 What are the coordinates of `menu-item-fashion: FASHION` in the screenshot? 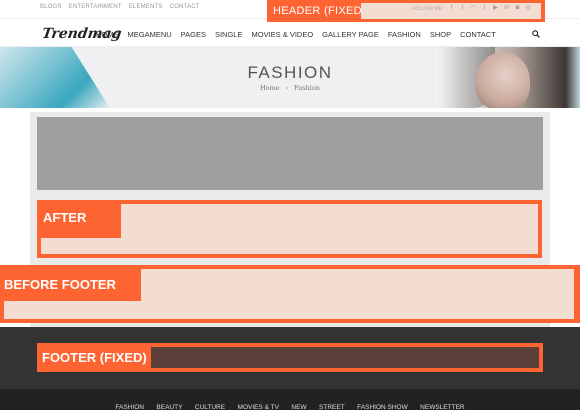 It's located at (404, 34).